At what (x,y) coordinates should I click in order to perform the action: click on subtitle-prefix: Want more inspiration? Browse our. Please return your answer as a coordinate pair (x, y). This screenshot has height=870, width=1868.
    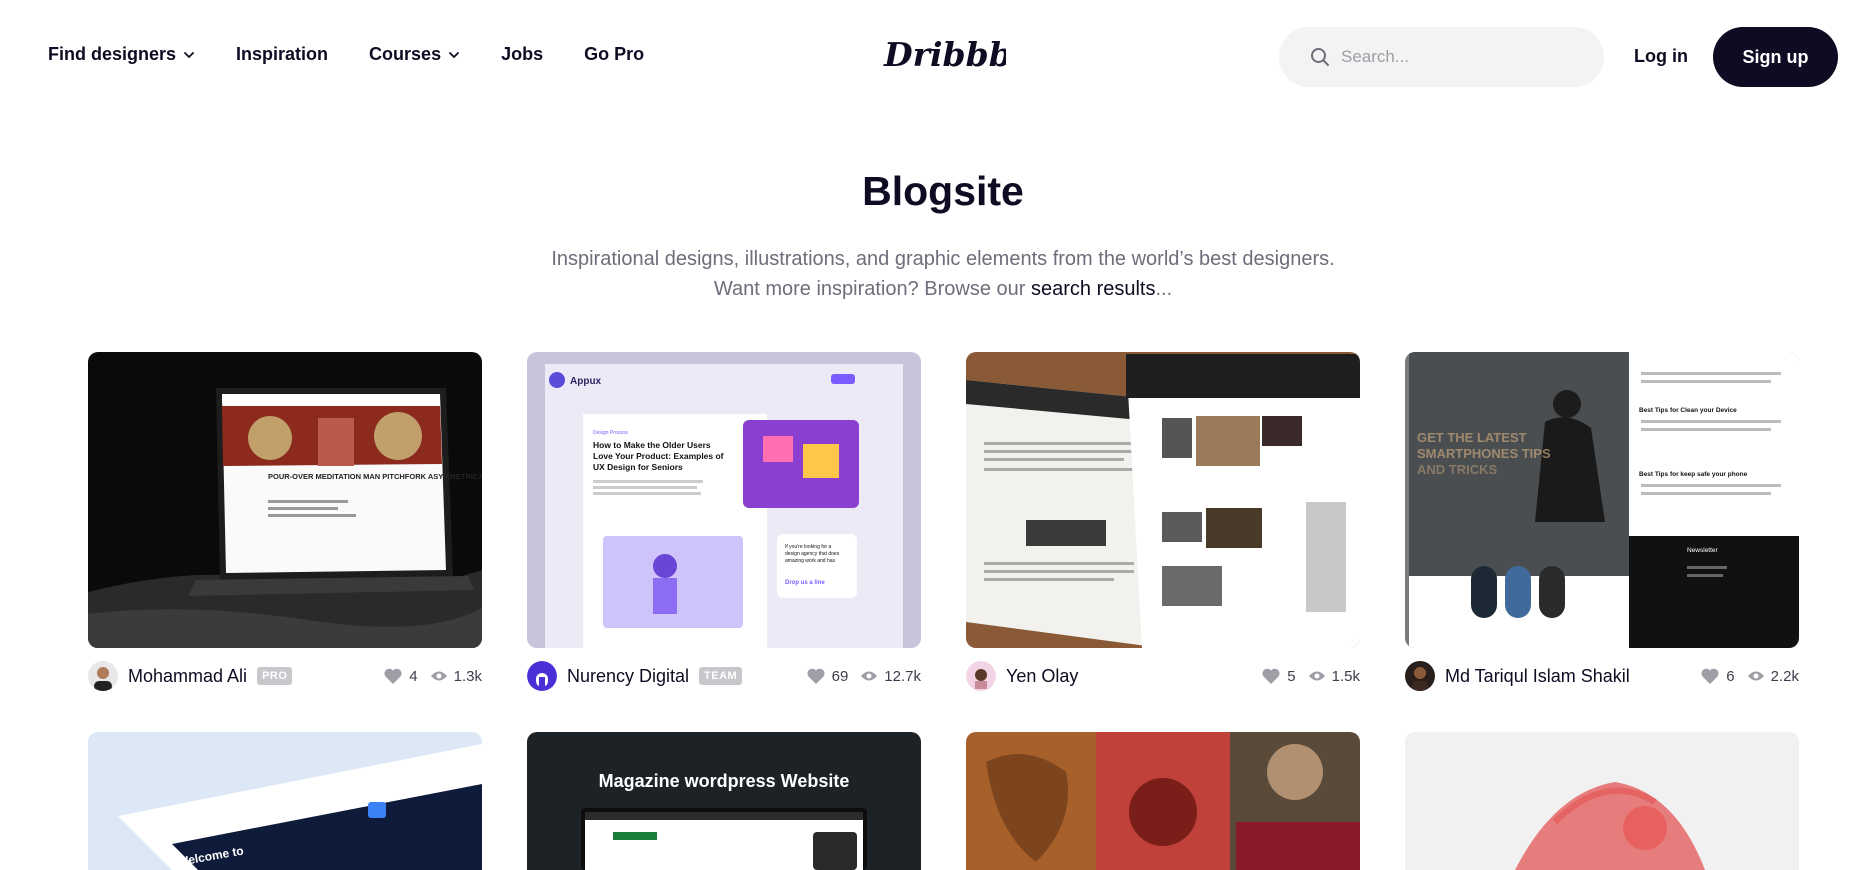
    Looking at the image, I should click on (872, 289).